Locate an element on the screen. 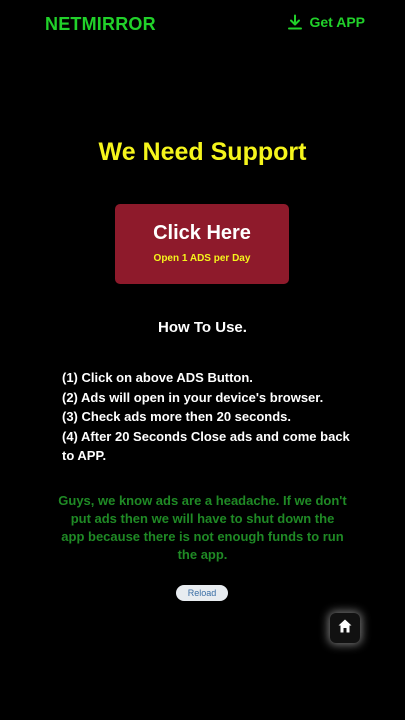 This screenshot has height=720, width=405. home-icon is located at coordinates (345, 628).